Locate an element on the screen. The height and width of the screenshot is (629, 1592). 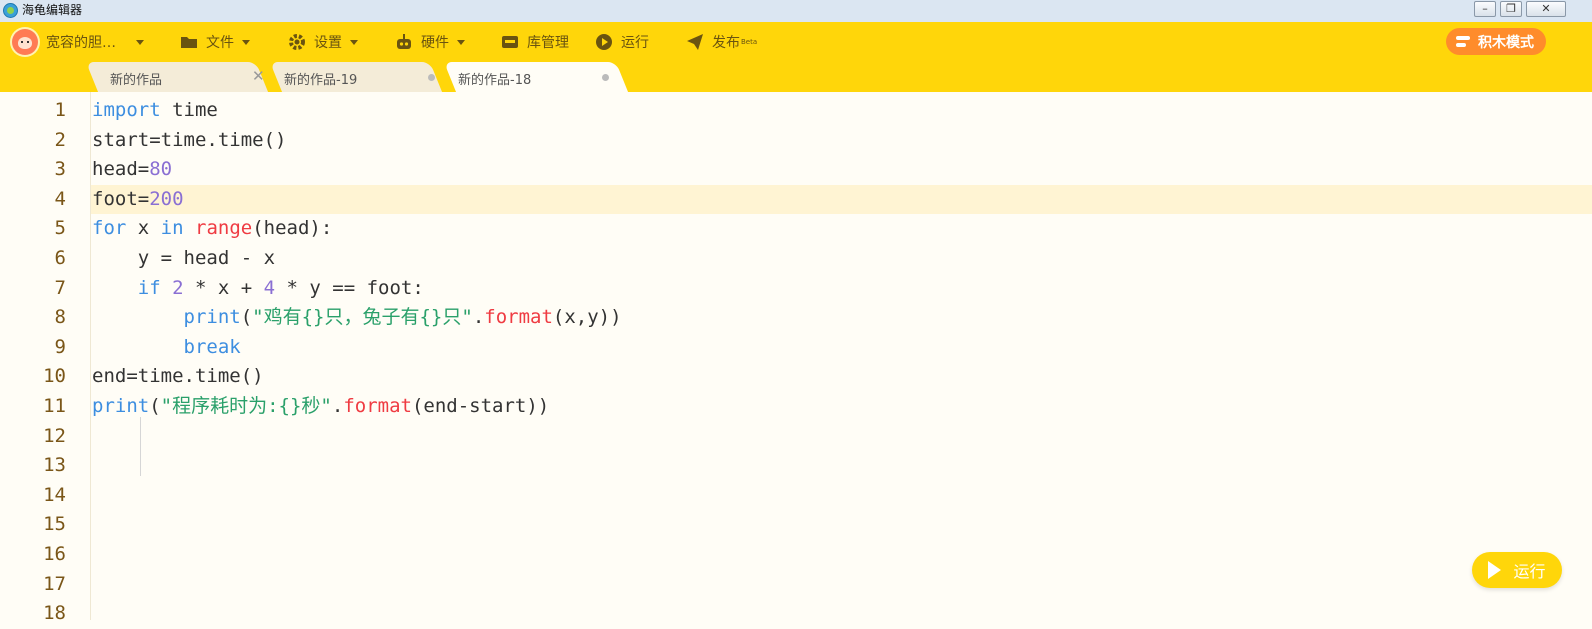
tab-strip: 新的作品 ✕ 新的作品-19 新的作品-18 is located at coordinates (796, 77).